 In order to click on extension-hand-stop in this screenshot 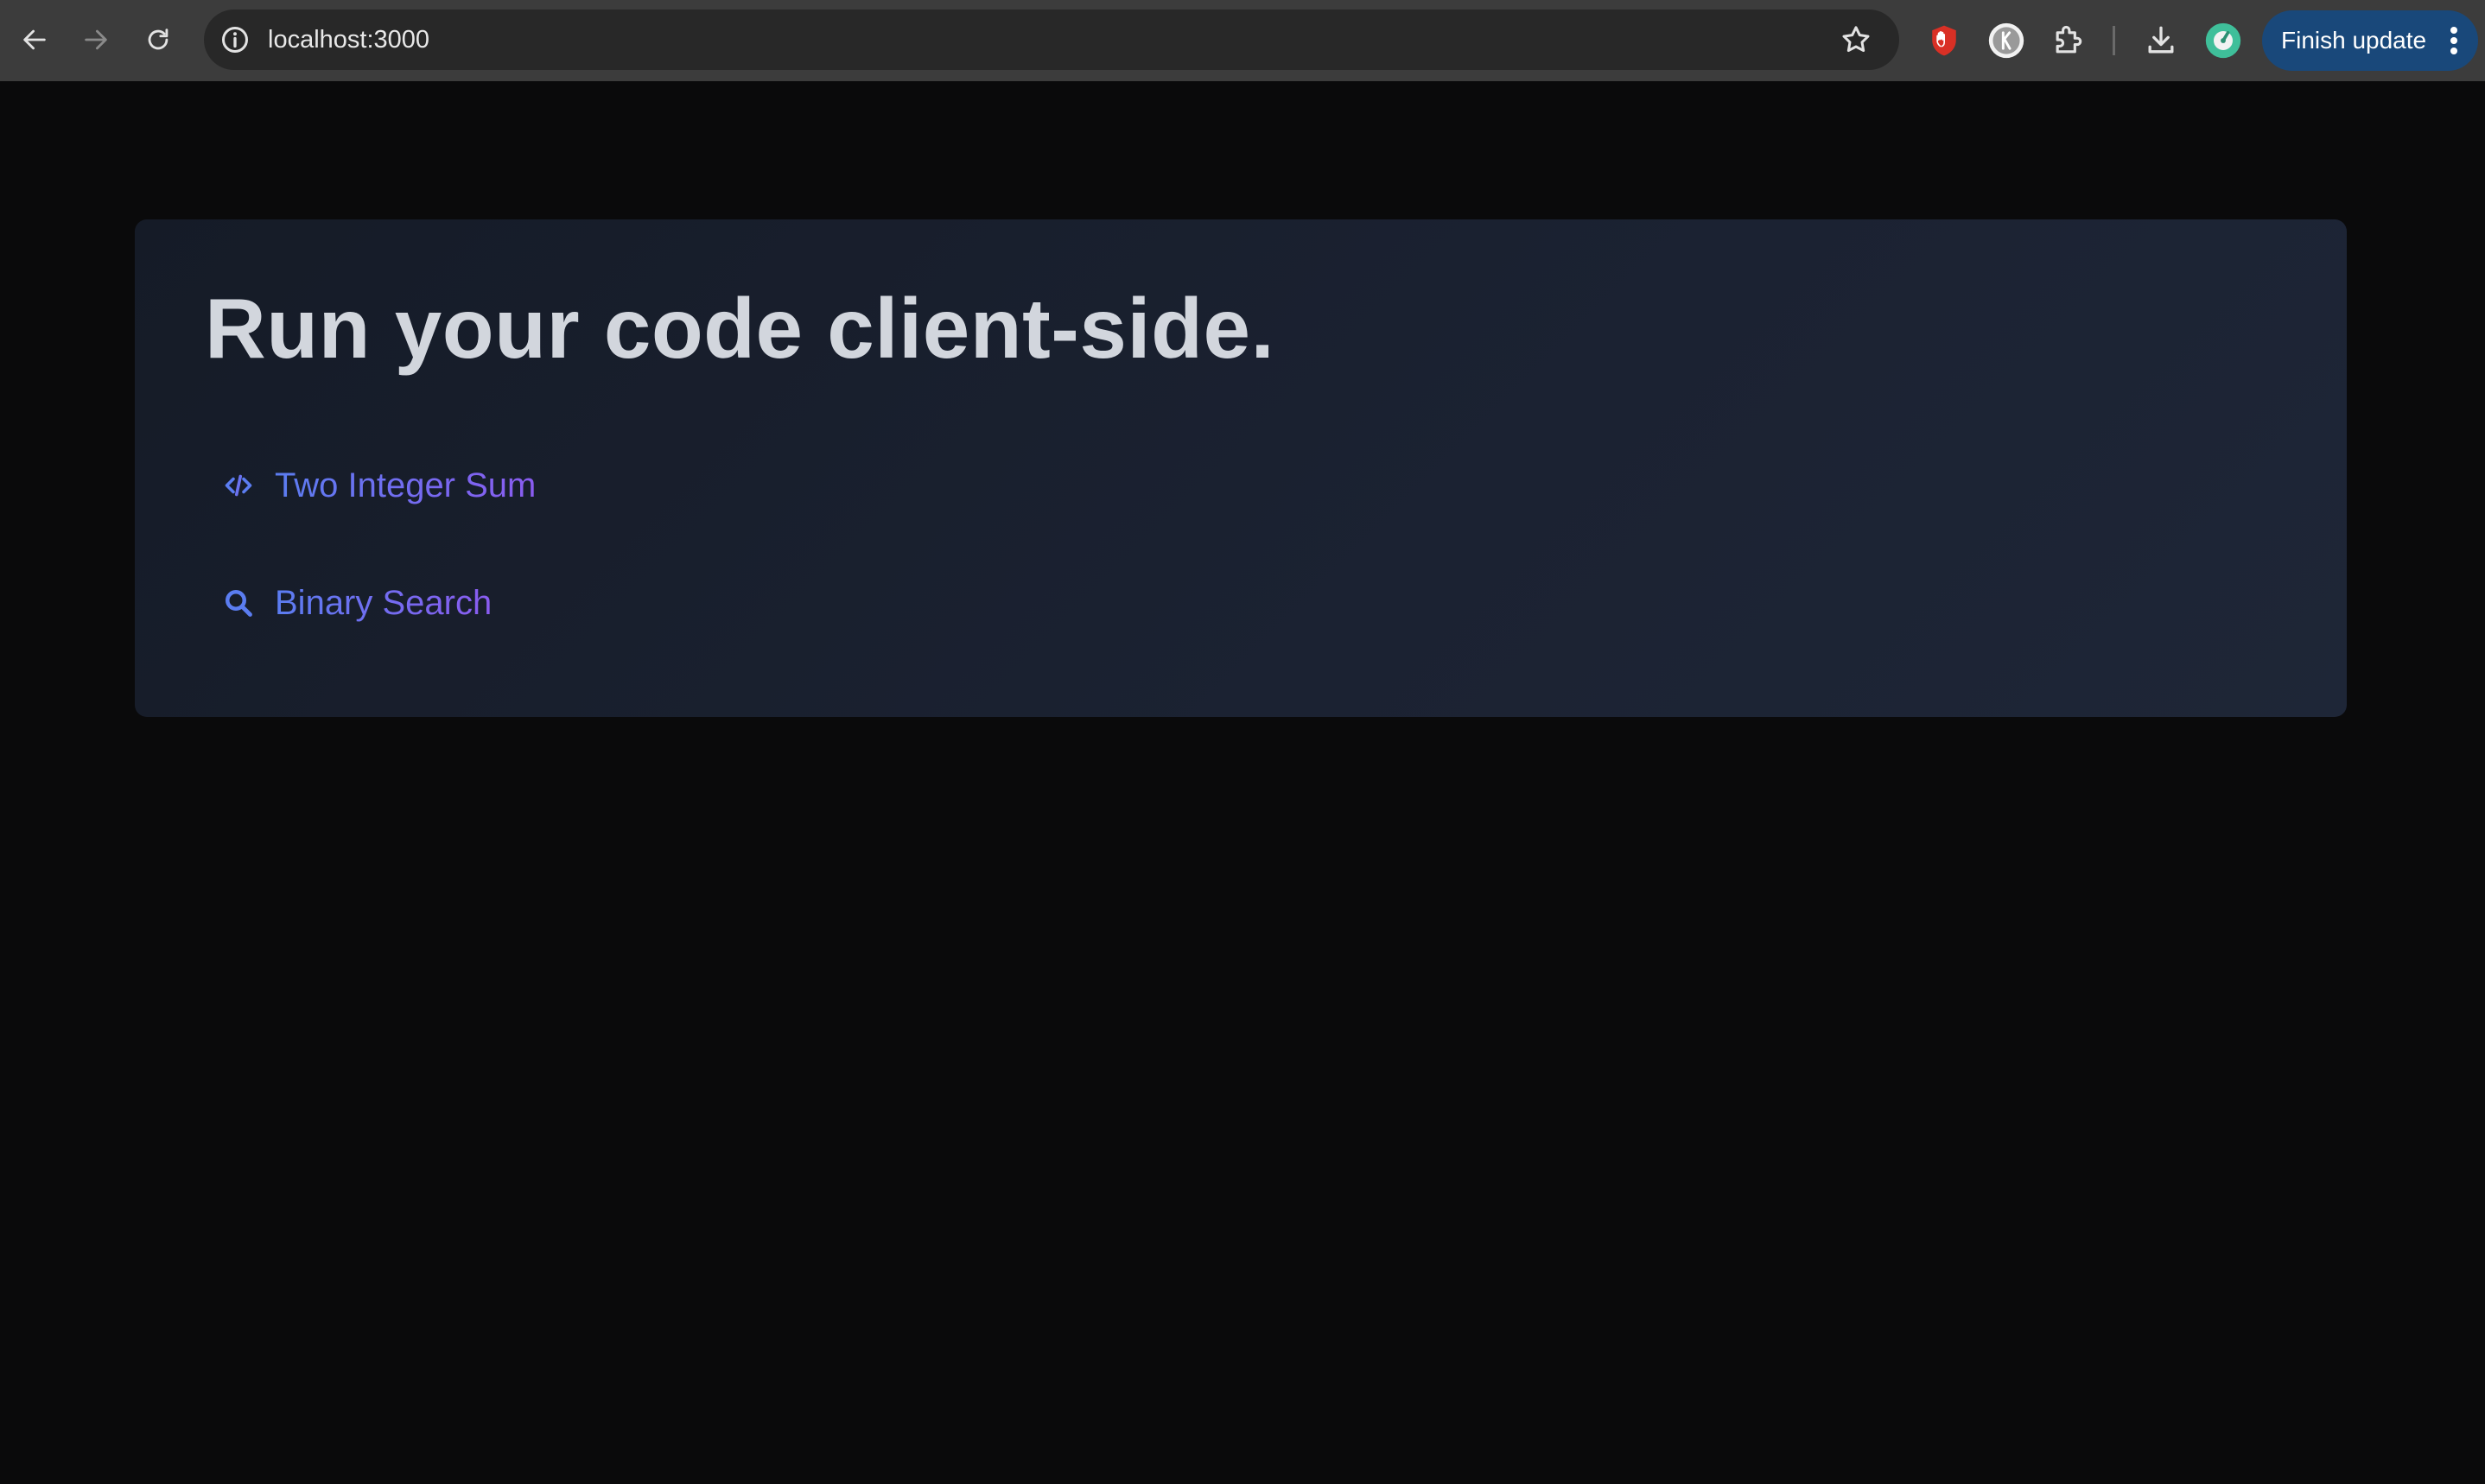, I will do `click(1945, 40)`.